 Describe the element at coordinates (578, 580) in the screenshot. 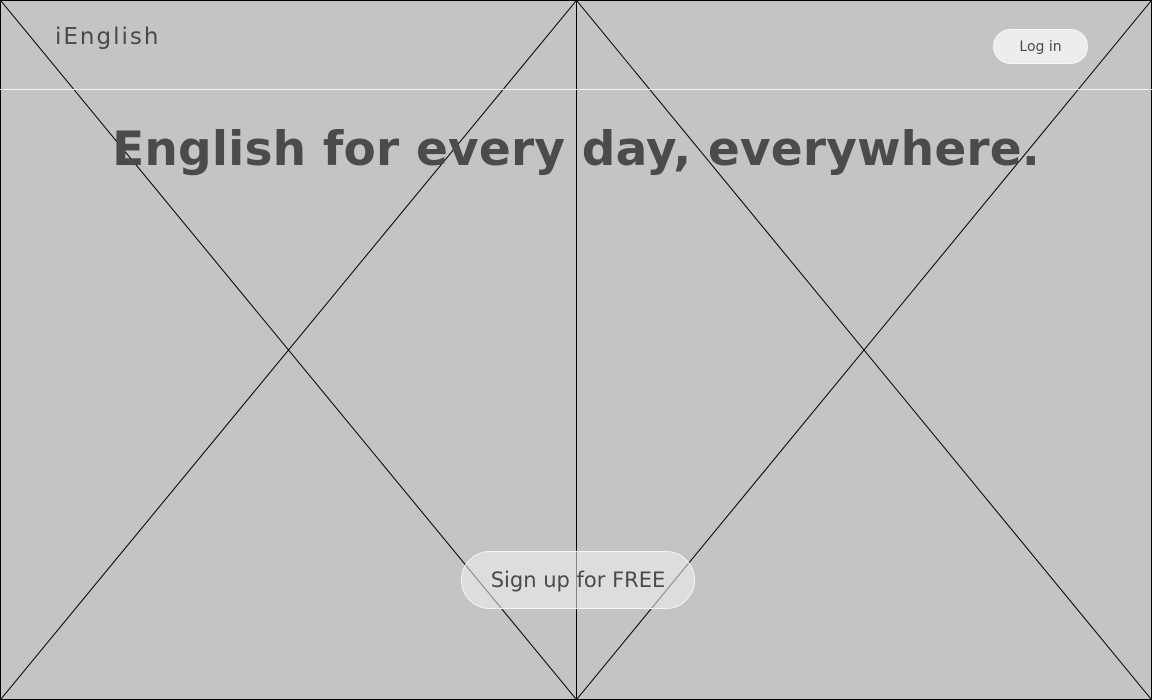

I see `signup-free-button: Sign up for FREE` at that location.